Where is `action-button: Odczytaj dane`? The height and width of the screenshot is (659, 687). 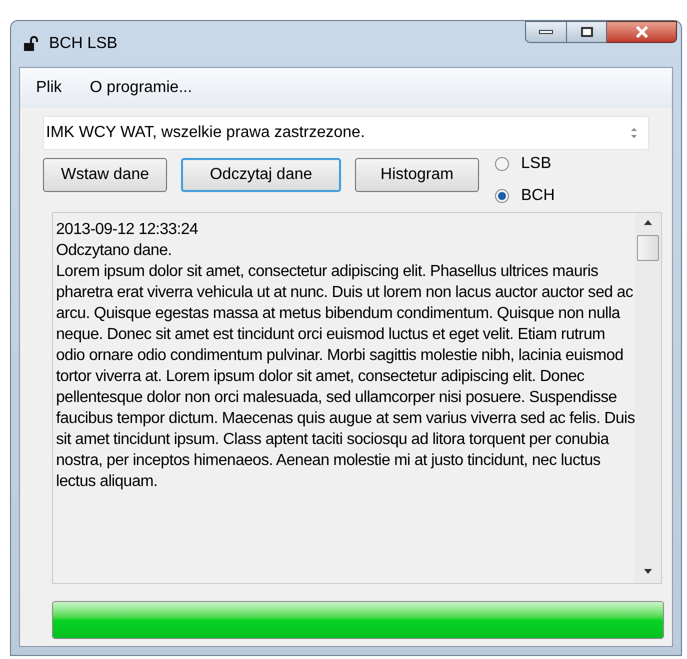
action-button: Odczytaj dane is located at coordinates (261, 175).